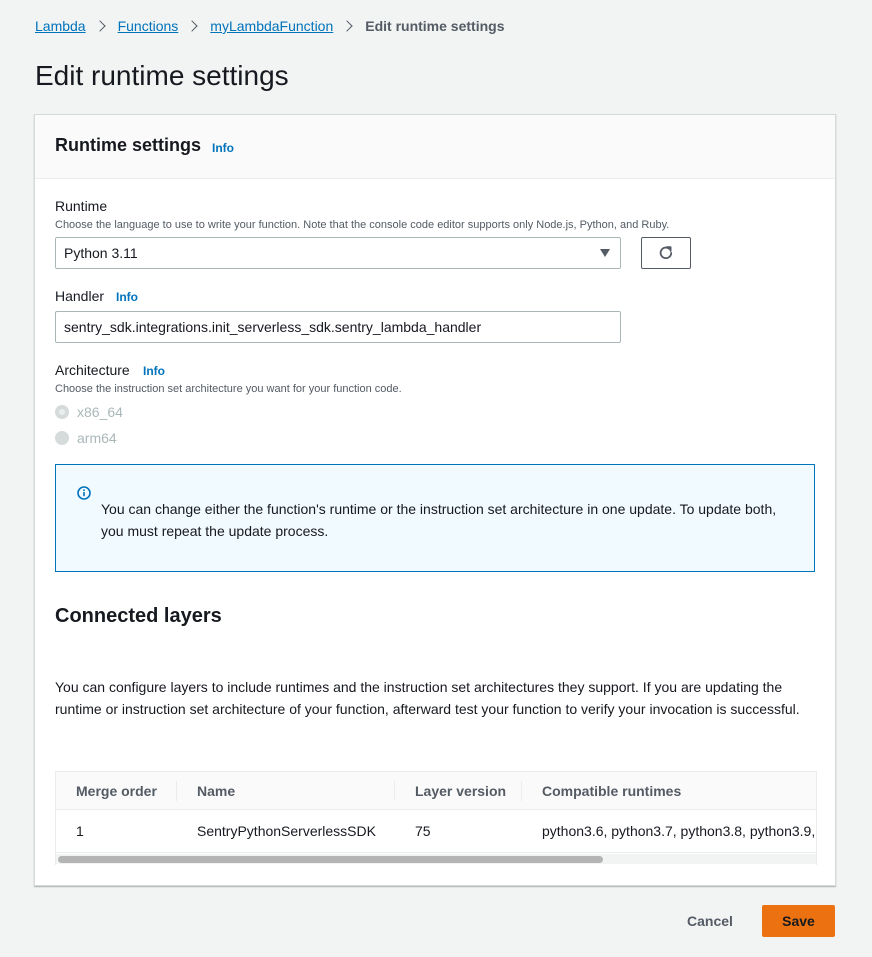  I want to click on refresh-runtime-button, so click(666, 253).